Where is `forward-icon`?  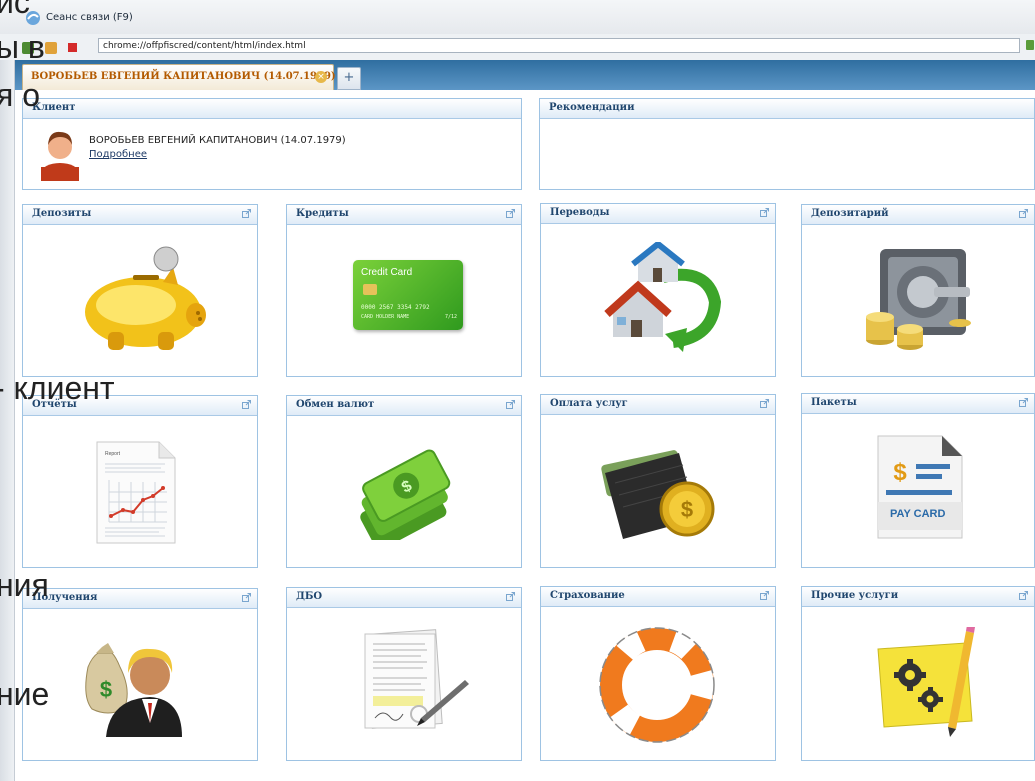
forward-icon is located at coordinates (51, 47).